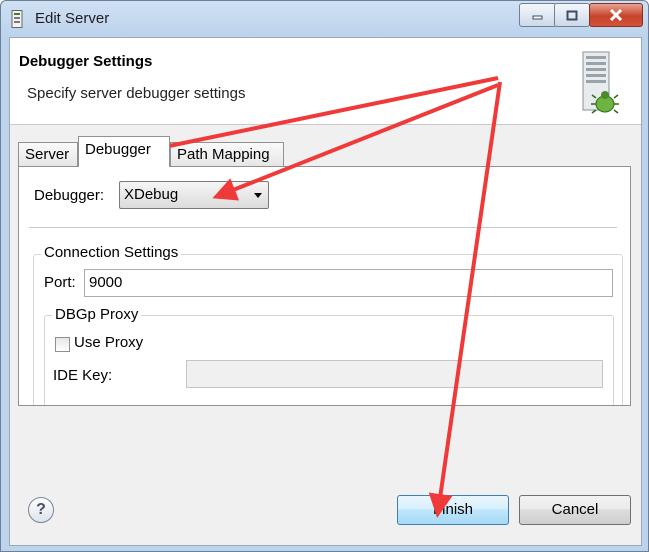 The image size is (649, 552). What do you see at coordinates (109, 342) in the screenshot?
I see `use-proxy-label: Use Proxy` at bounding box center [109, 342].